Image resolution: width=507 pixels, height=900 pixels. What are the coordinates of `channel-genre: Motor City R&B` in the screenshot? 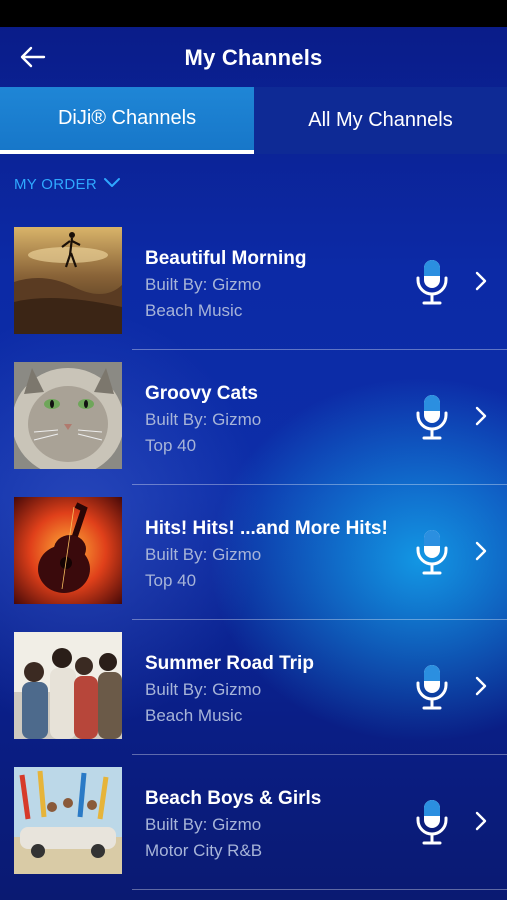 It's located at (204, 850).